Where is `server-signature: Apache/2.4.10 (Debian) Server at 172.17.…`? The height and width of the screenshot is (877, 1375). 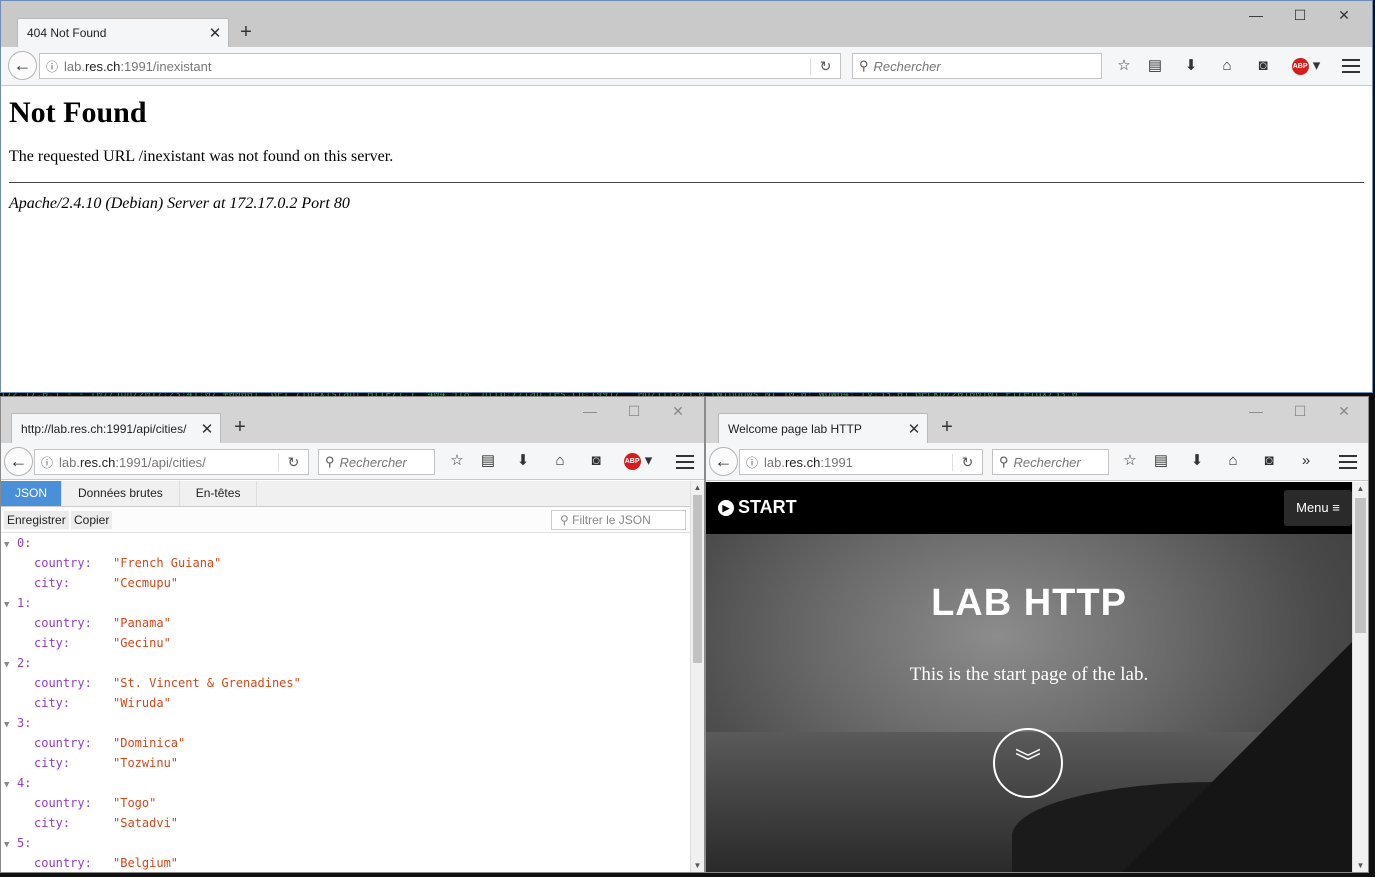 server-signature: Apache/2.4.10 (Debian) Server at 172.17.… is located at coordinates (179, 203).